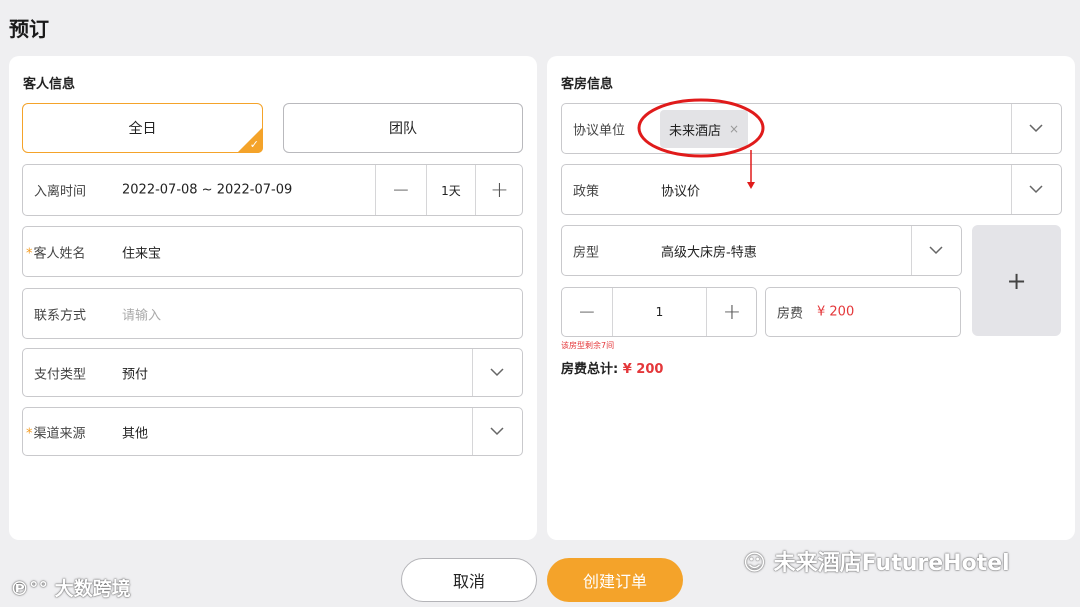 The height and width of the screenshot is (607, 1080). Describe the element at coordinates (499, 190) in the screenshot. I see `nights-increment-button: +` at that location.